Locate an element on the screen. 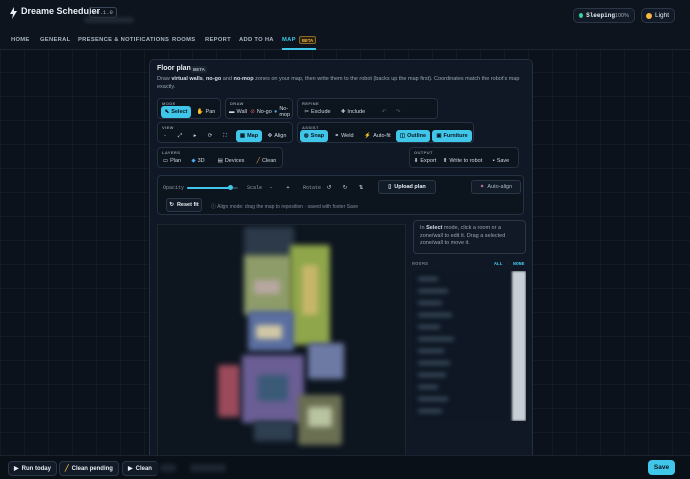 The image size is (690, 479). rooms-list is located at coordinates (469, 346).